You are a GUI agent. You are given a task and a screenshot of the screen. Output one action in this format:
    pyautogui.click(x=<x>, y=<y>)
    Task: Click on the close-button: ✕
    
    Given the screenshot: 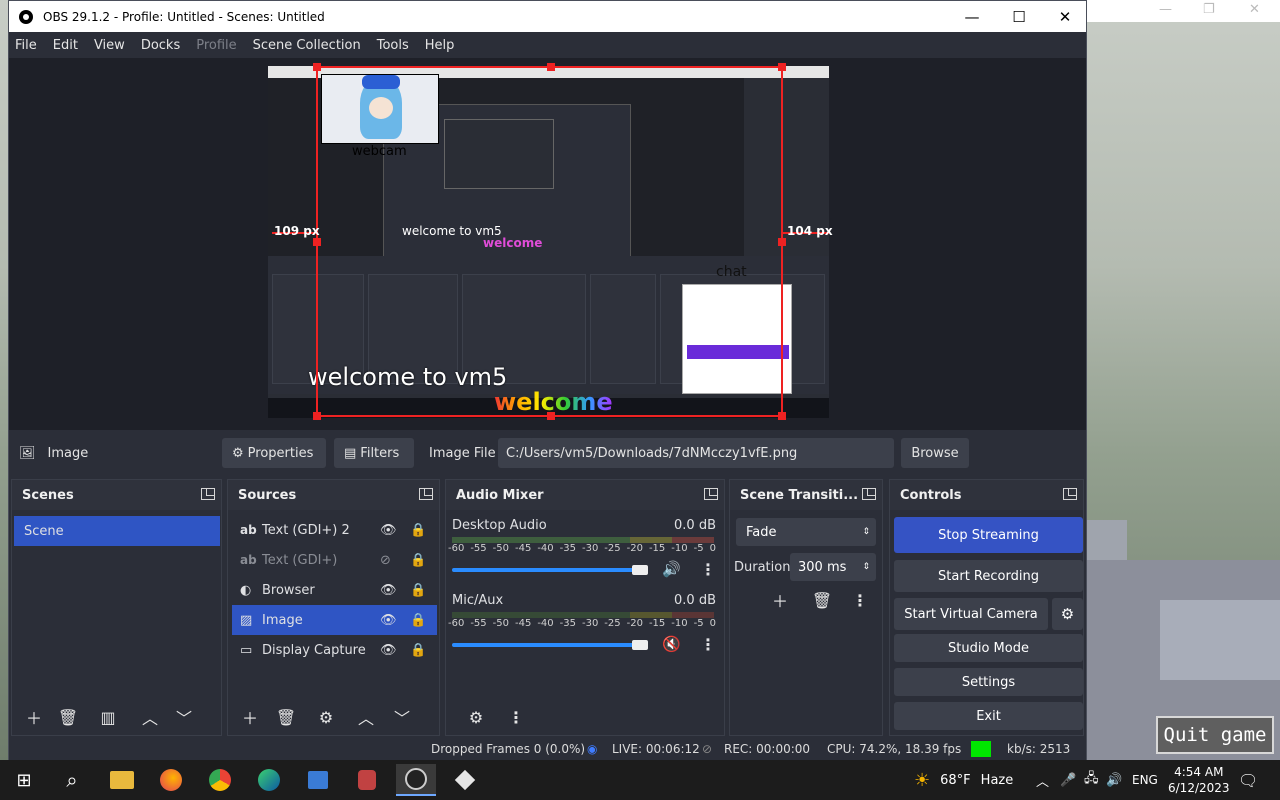 What is the action you would take?
    pyautogui.click(x=1065, y=16)
    